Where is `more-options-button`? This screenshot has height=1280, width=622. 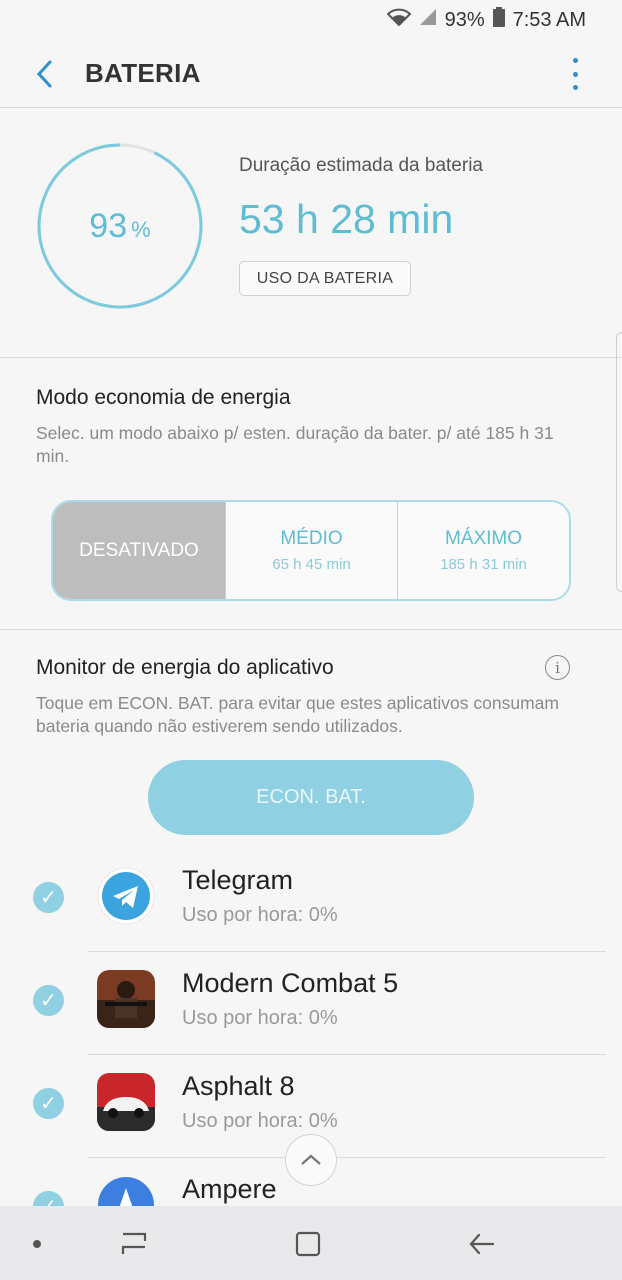
more-options-button is located at coordinates (575, 74).